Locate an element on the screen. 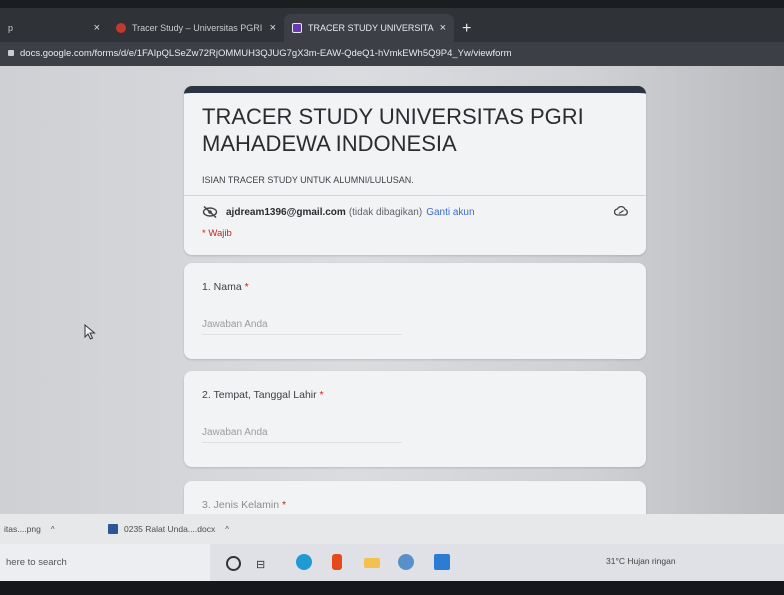 The image size is (784, 595). new-tab-button: + is located at coordinates (466, 29).